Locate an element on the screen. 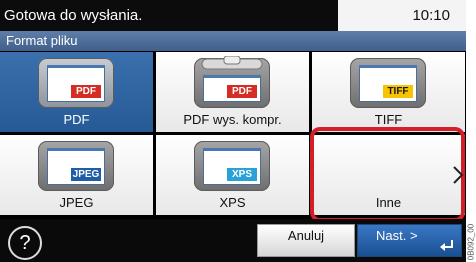  compress-rollers-icon is located at coordinates (232, 63).